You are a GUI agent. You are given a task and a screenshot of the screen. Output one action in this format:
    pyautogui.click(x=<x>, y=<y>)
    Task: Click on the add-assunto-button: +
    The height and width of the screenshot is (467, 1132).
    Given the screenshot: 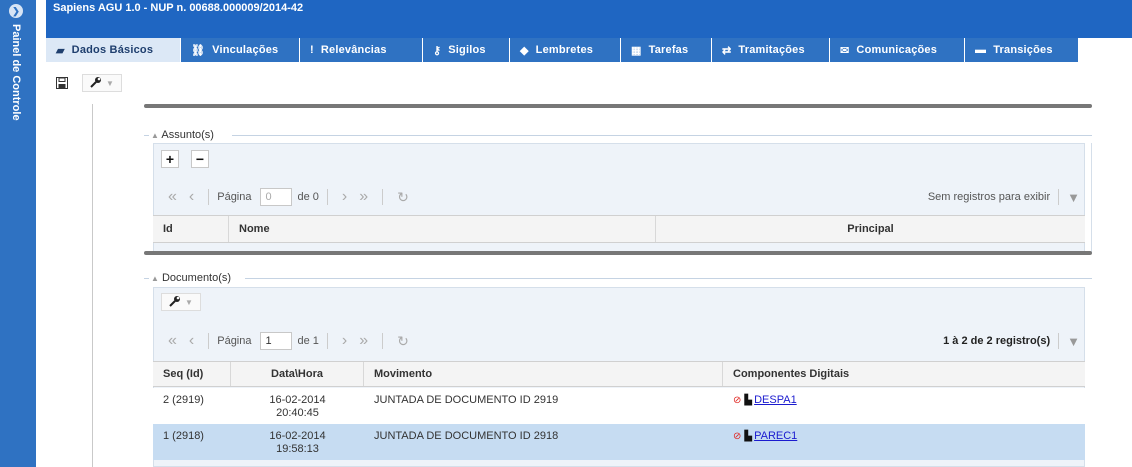 What is the action you would take?
    pyautogui.click(x=170, y=159)
    